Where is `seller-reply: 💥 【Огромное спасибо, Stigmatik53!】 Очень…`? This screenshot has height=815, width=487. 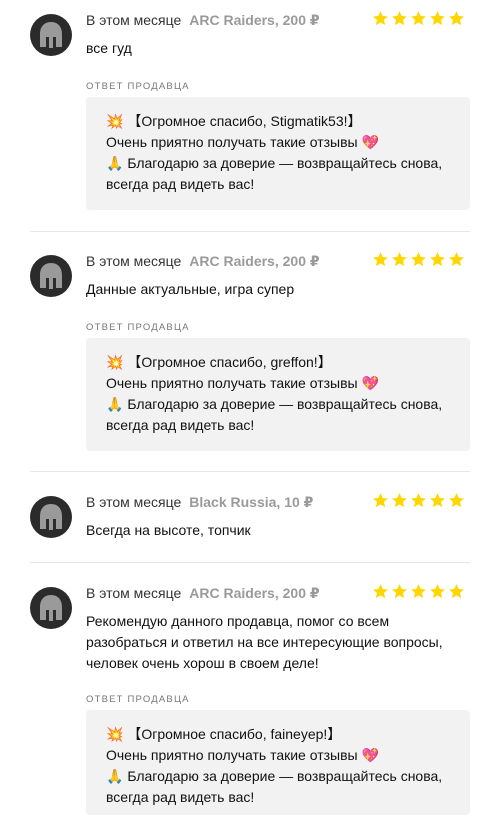 seller-reply: 💥 【Огромное спасибо, Stigmatik53!】 Очень… is located at coordinates (278, 153).